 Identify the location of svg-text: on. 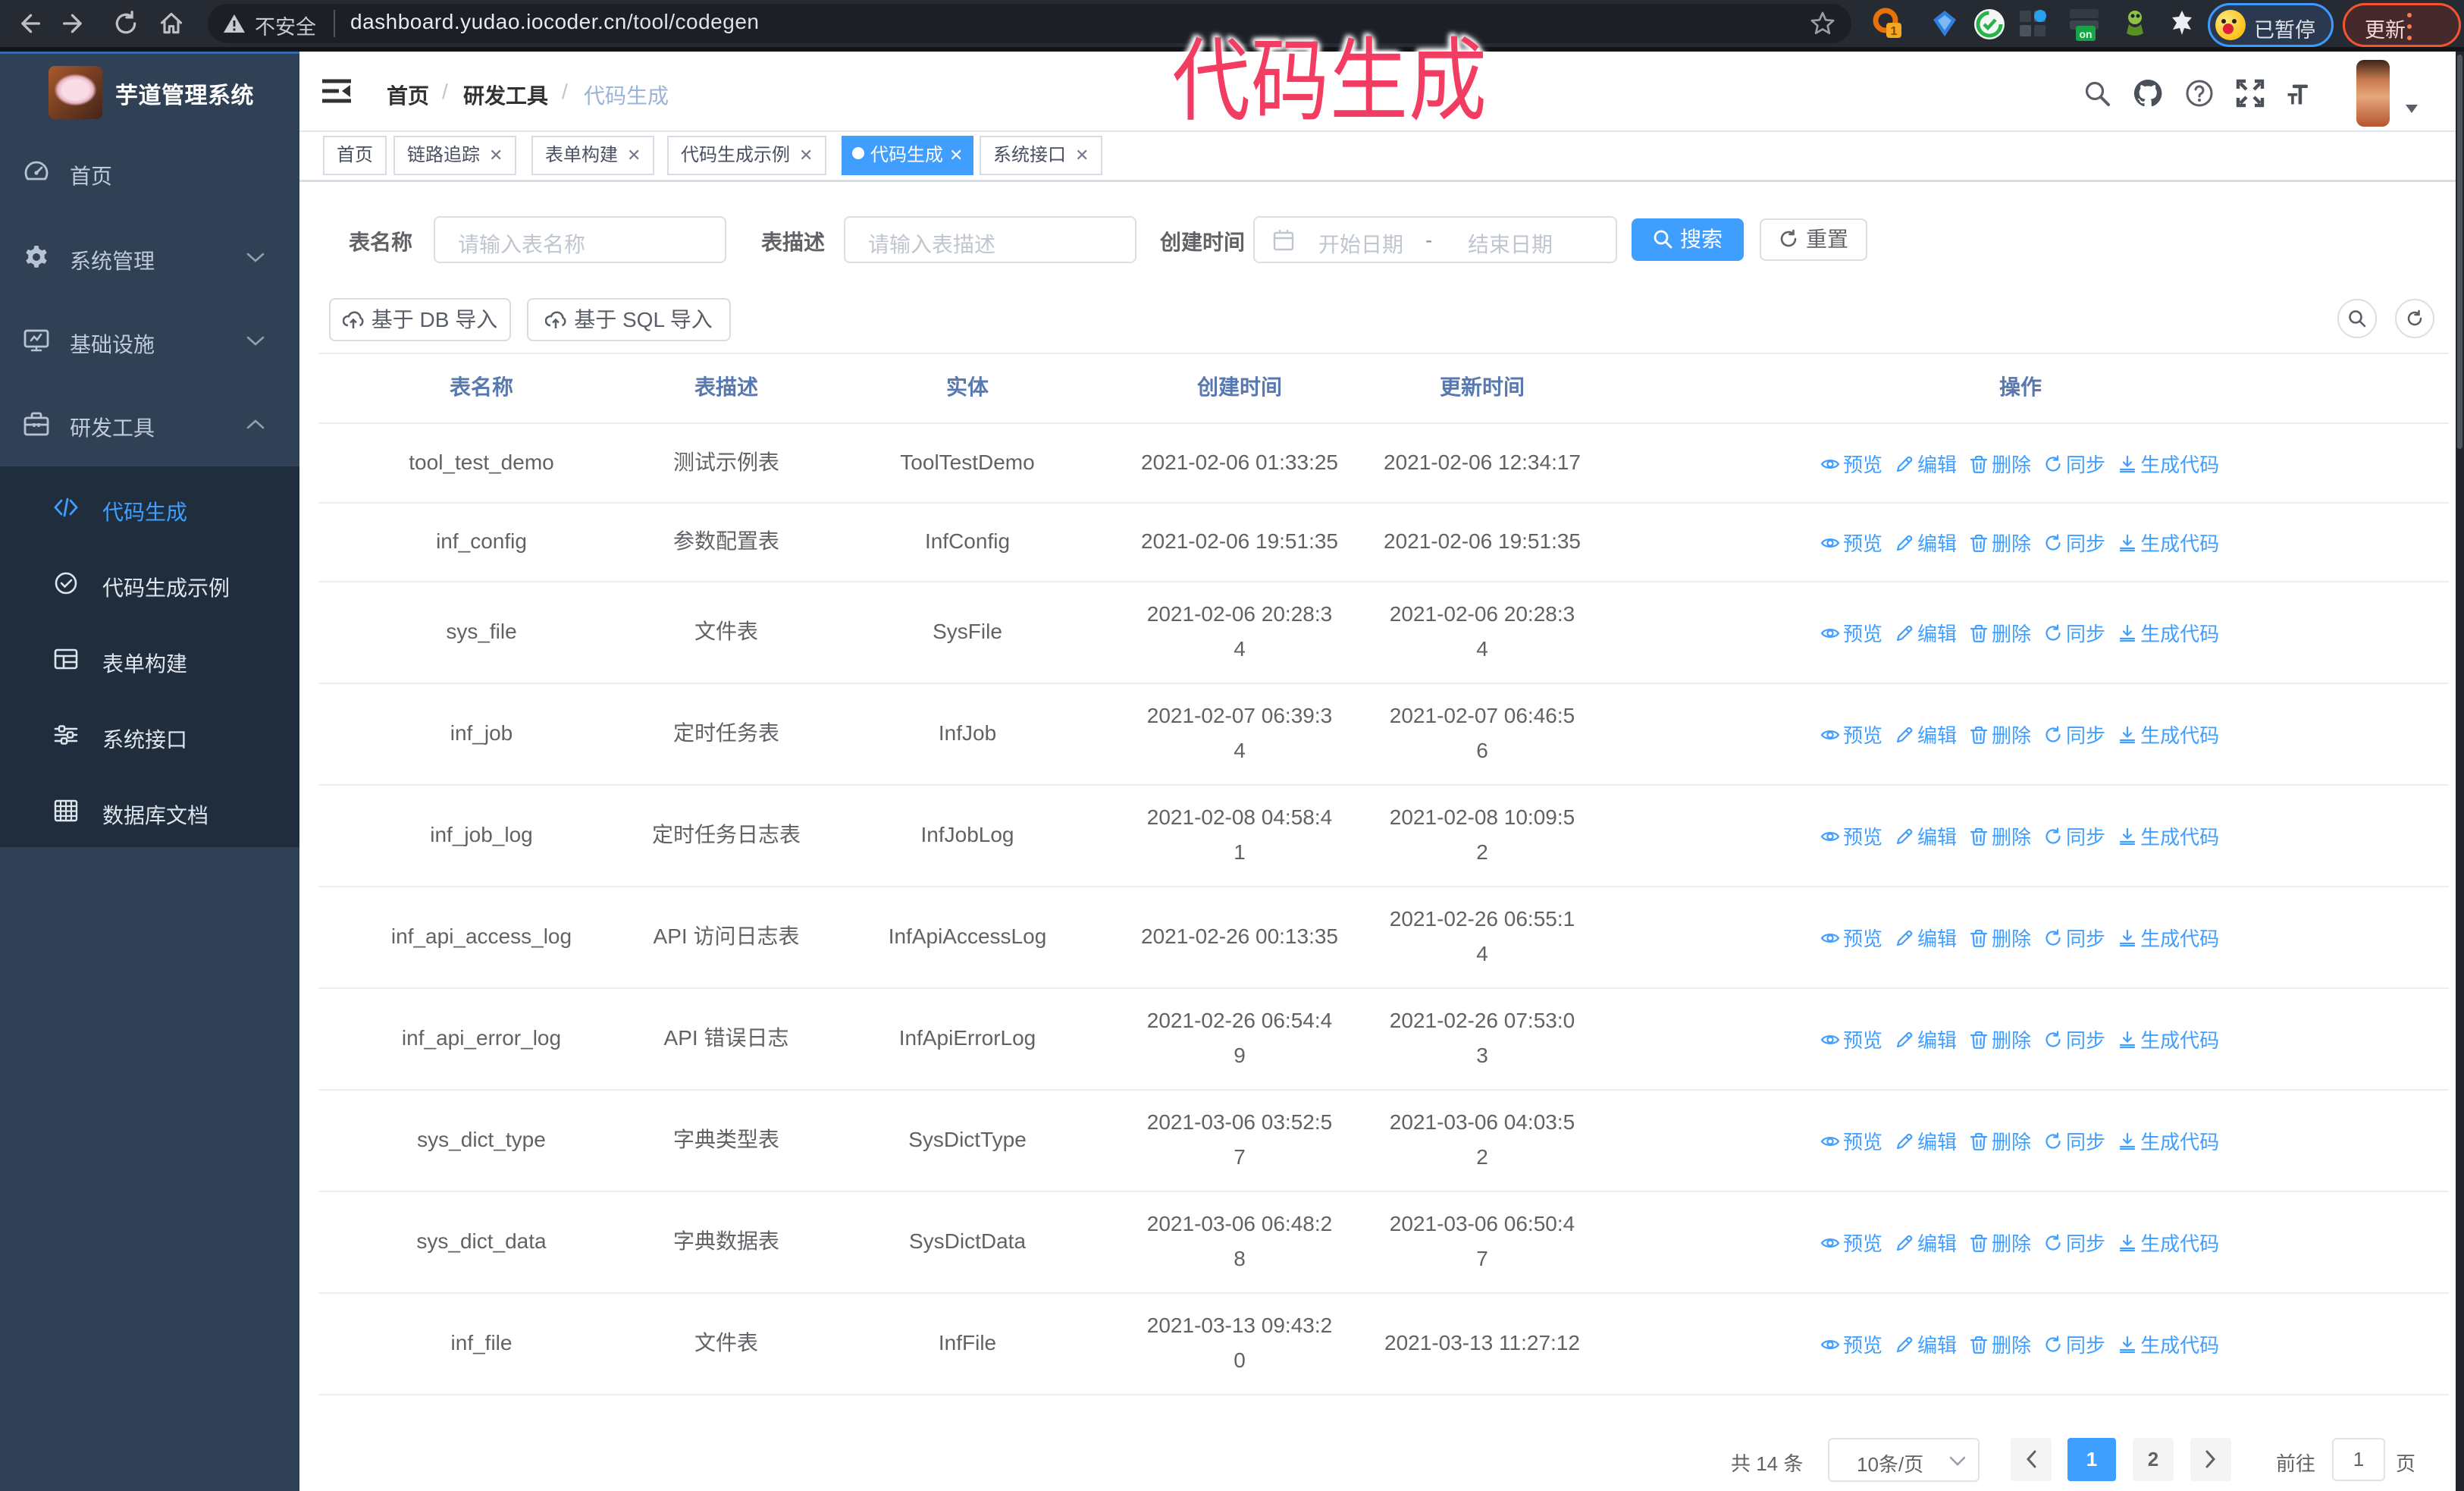
(2086, 34).